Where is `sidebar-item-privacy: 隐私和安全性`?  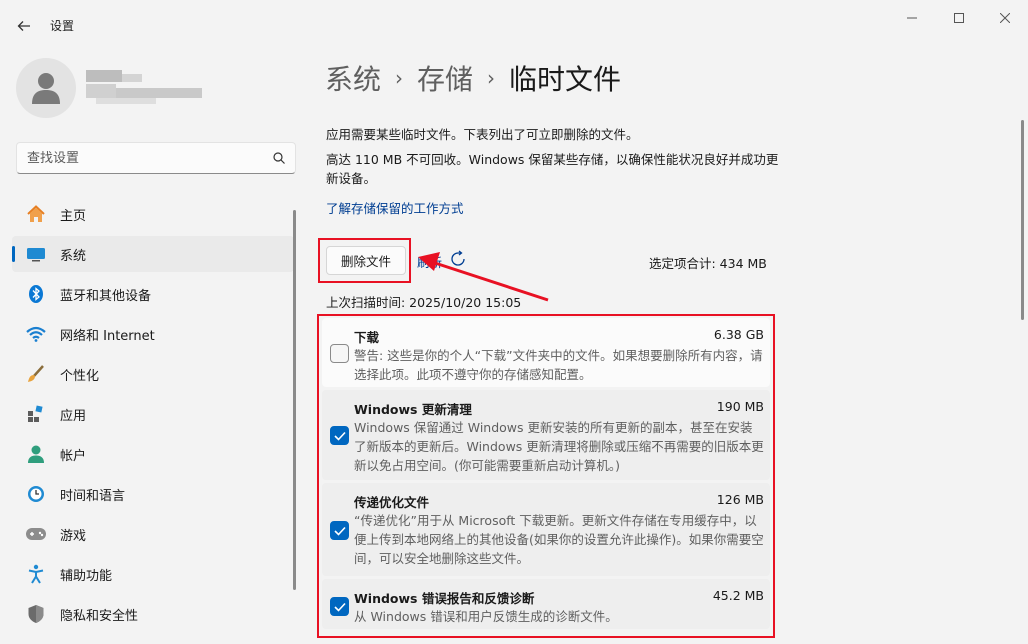 sidebar-item-privacy: 隐私和安全性 is located at coordinates (153, 614).